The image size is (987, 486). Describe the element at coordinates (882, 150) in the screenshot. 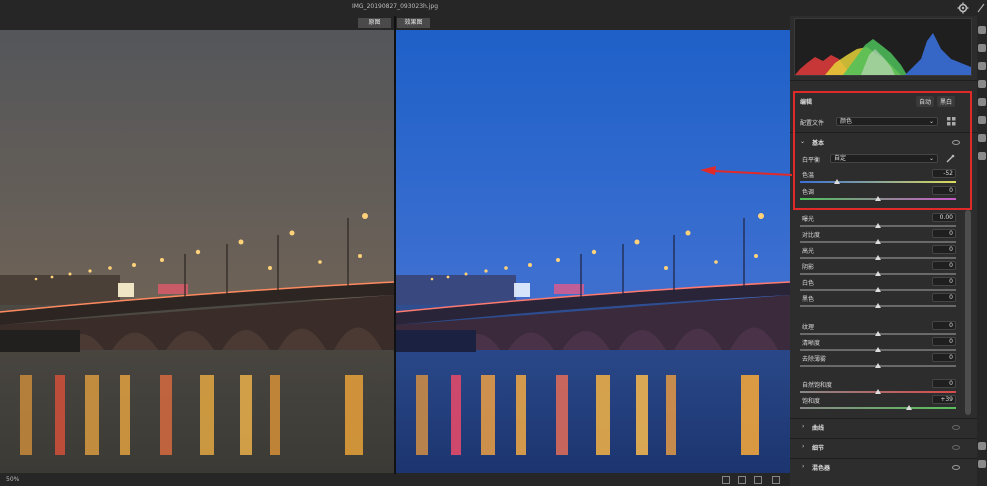

I see `annotation-highlight-box` at that location.